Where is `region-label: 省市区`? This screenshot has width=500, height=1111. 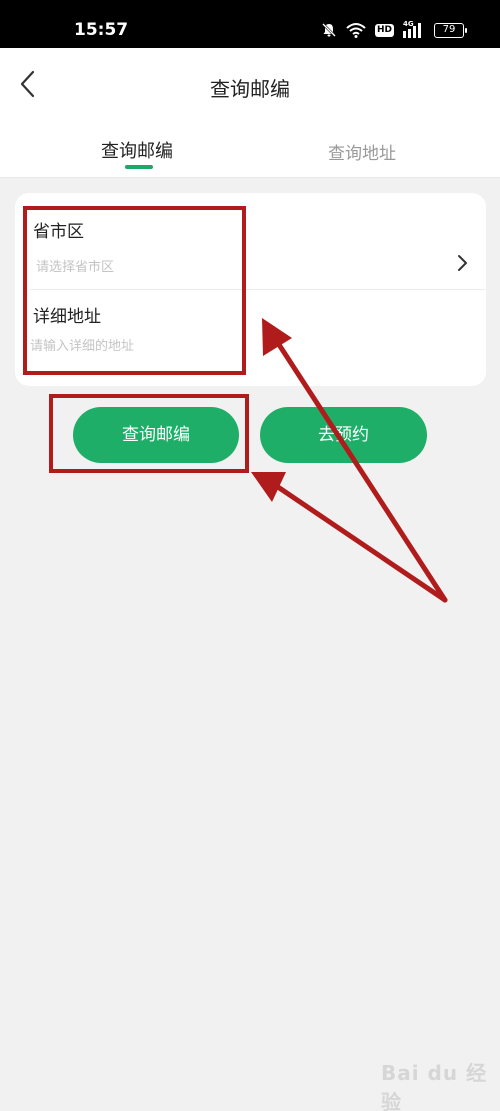
region-label: 省市区 is located at coordinates (58, 232).